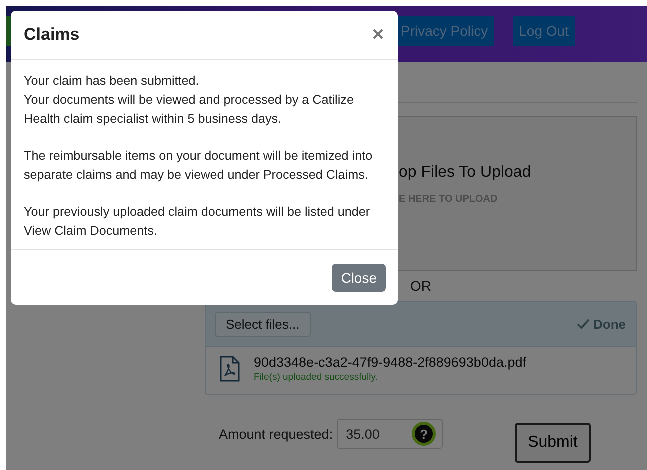 This screenshot has width=647, height=470. Describe the element at coordinates (610, 324) in the screenshot. I see `done-status: Done` at that location.